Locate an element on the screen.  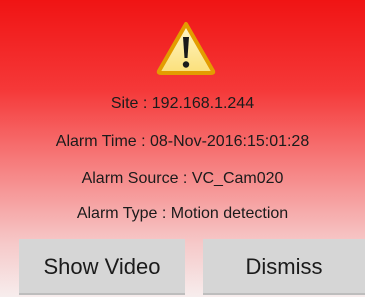
dismiss-button: Dismiss is located at coordinates (284, 267).